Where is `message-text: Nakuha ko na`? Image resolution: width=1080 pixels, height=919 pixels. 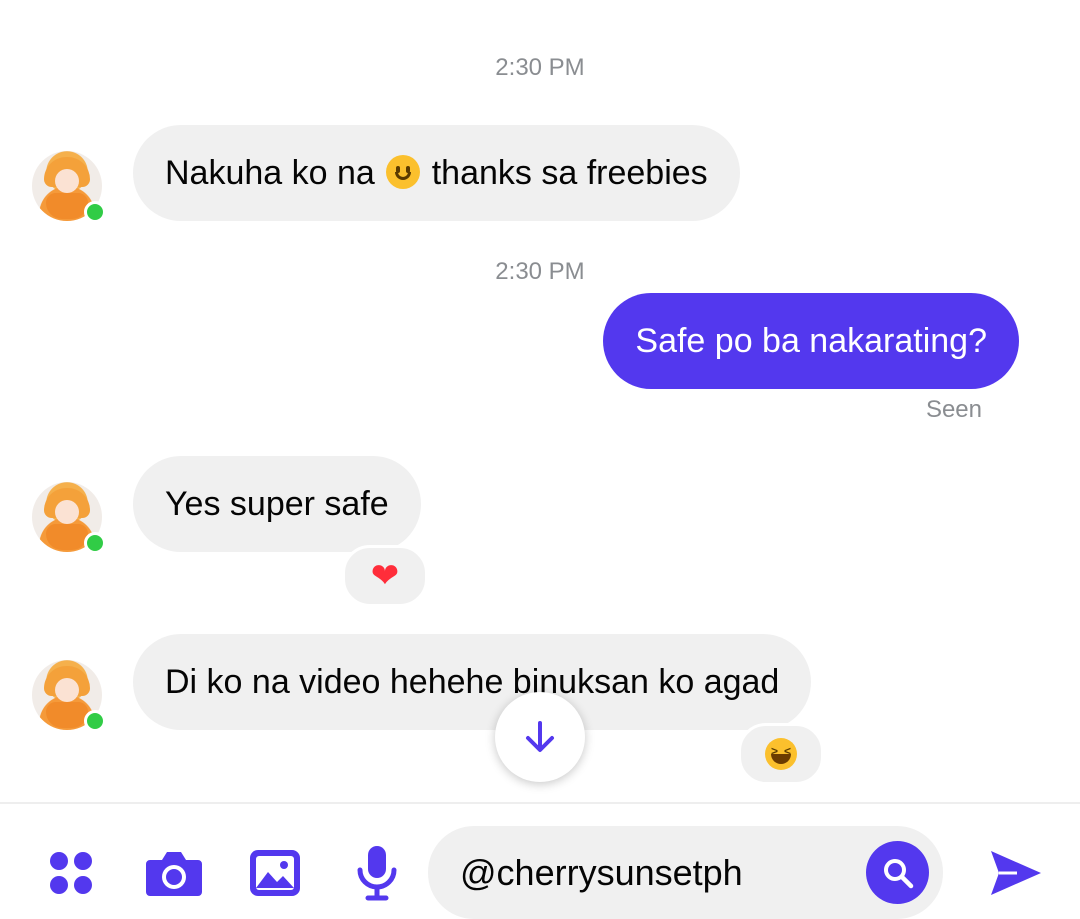 message-text: Nakuha ko na is located at coordinates (270, 173).